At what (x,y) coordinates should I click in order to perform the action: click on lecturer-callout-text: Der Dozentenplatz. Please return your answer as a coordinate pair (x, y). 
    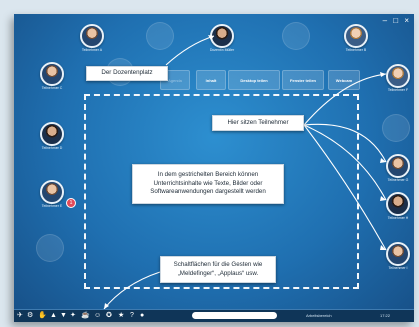
    Looking at the image, I should click on (127, 72).